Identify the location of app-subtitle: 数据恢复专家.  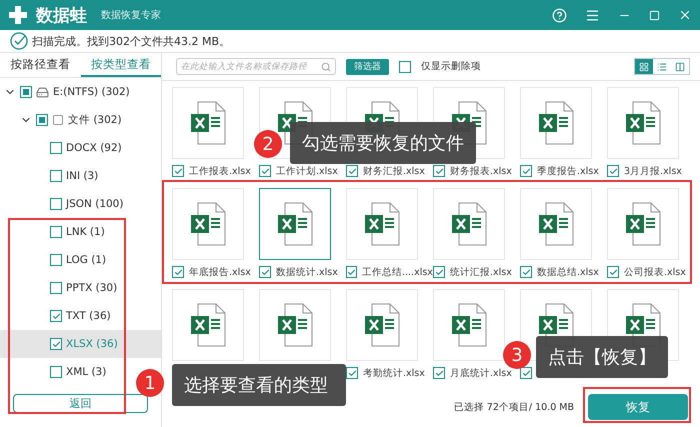
(131, 15).